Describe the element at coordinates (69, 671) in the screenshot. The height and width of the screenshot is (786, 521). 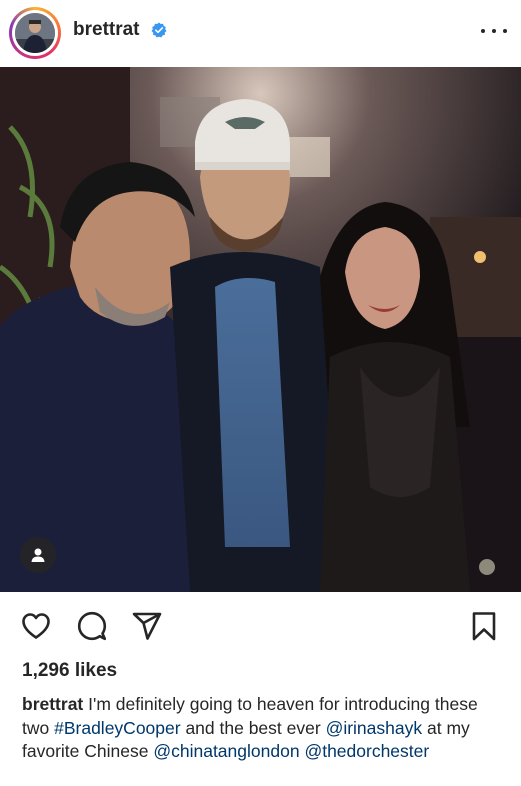
I see `likes-count: 1,296 likes` at that location.